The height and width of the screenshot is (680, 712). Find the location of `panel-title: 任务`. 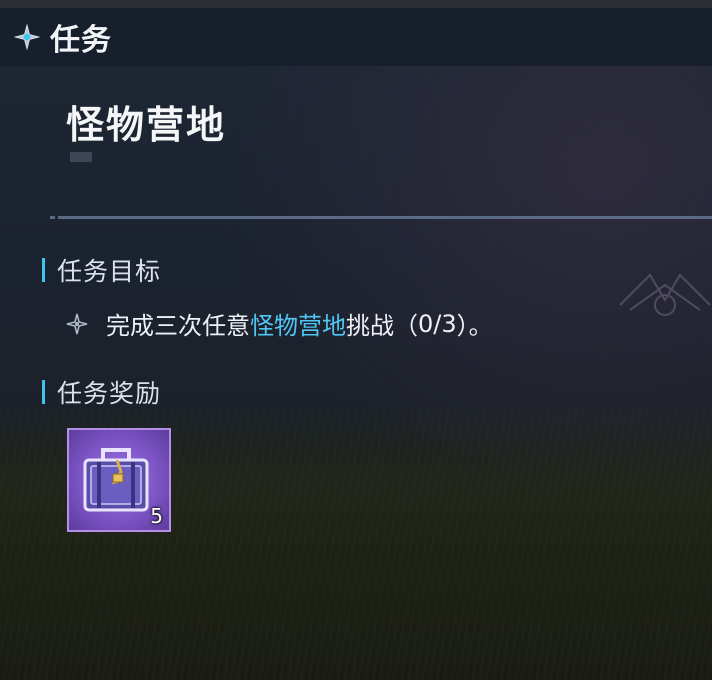

panel-title: 任务 is located at coordinates (81, 40).